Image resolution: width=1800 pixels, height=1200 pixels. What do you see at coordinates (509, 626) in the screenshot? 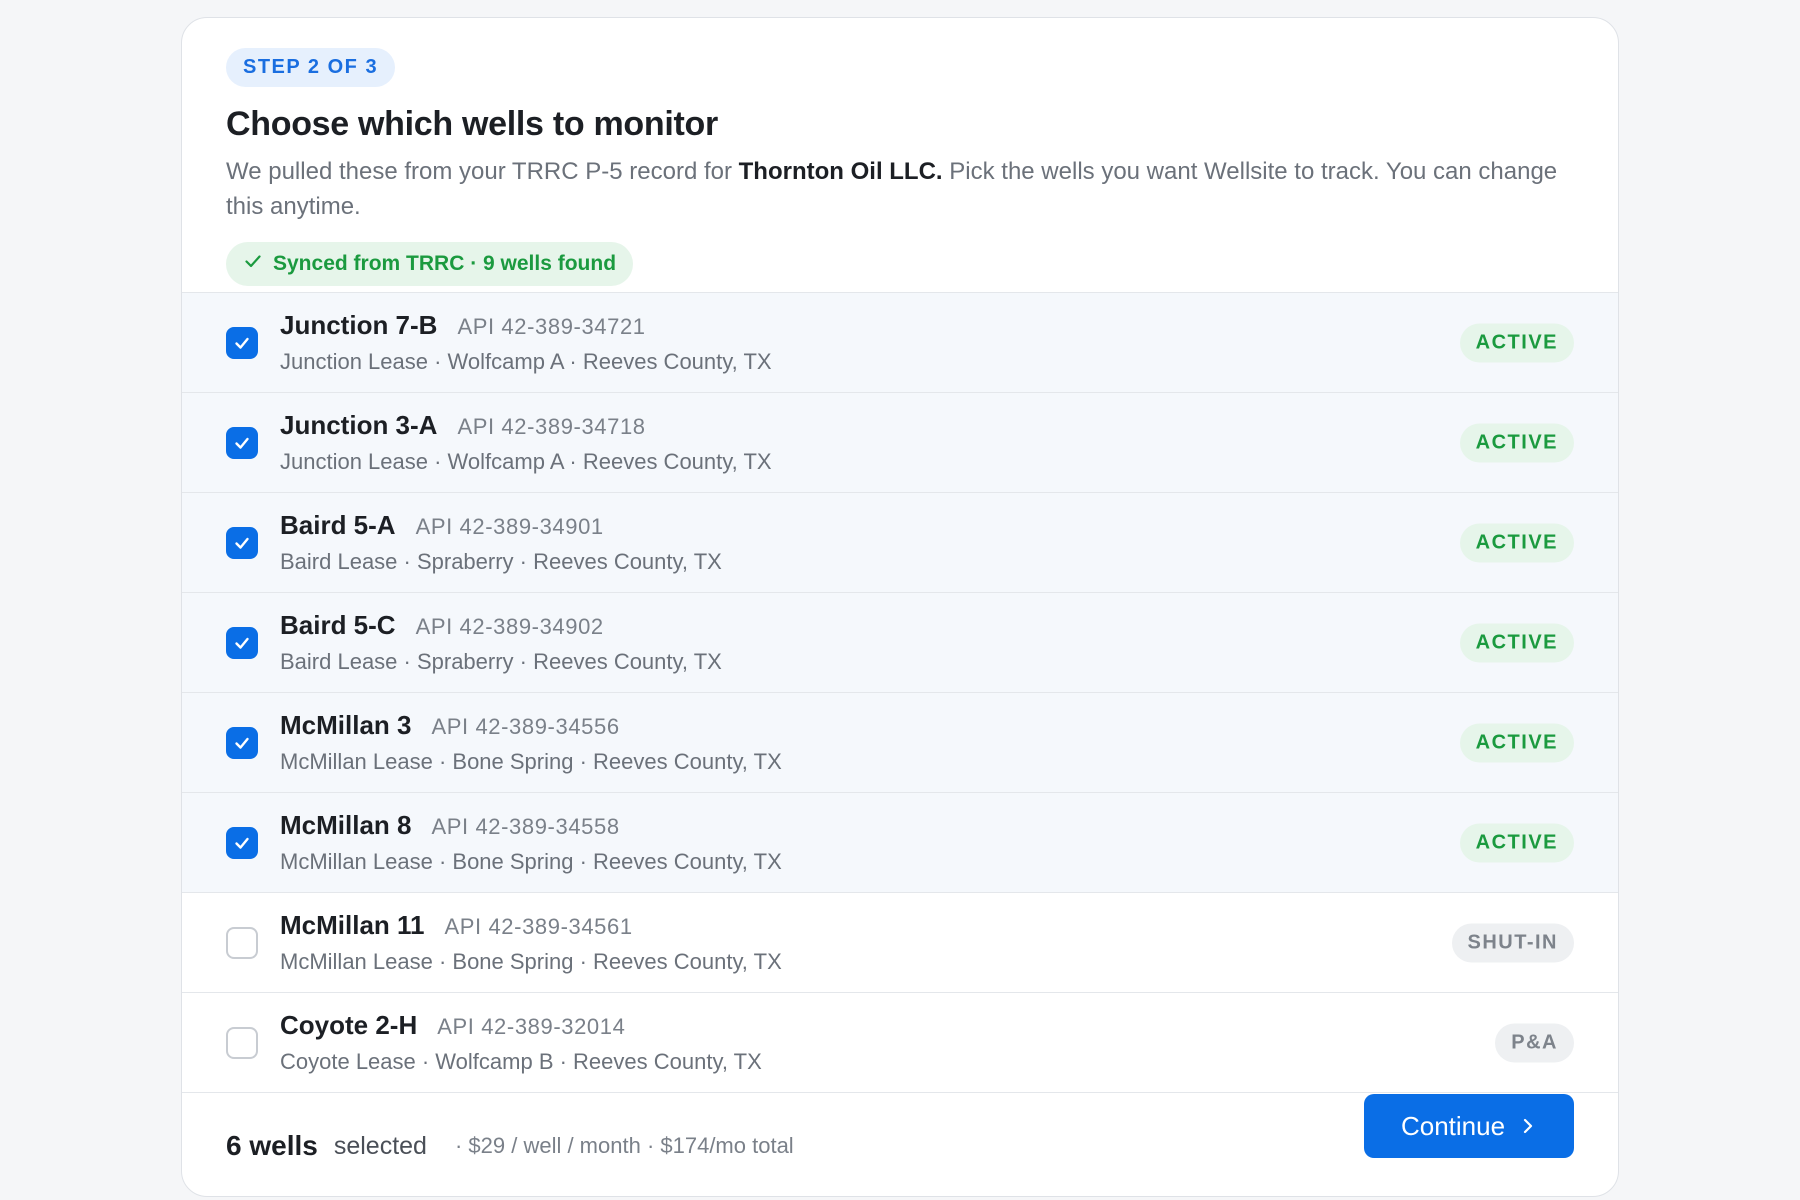
I see `well-api-number: API 42-389-34902` at bounding box center [509, 626].